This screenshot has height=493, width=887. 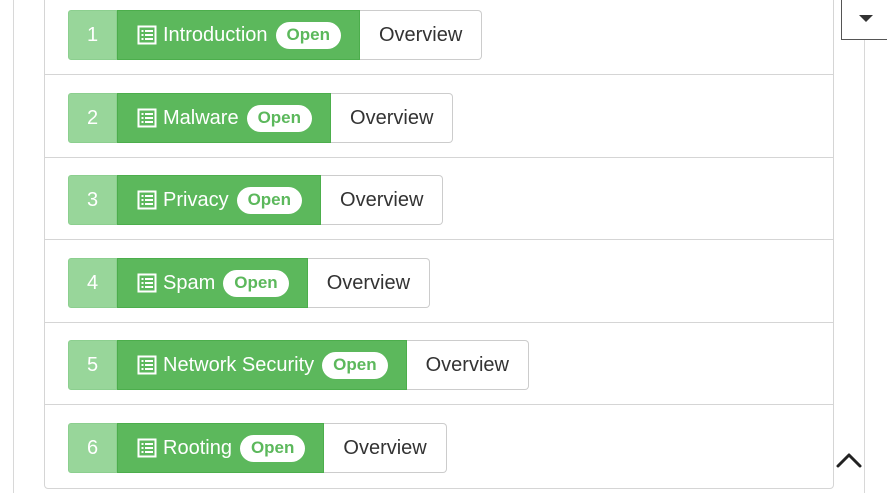 I want to click on module-number: 2, so click(x=92, y=118).